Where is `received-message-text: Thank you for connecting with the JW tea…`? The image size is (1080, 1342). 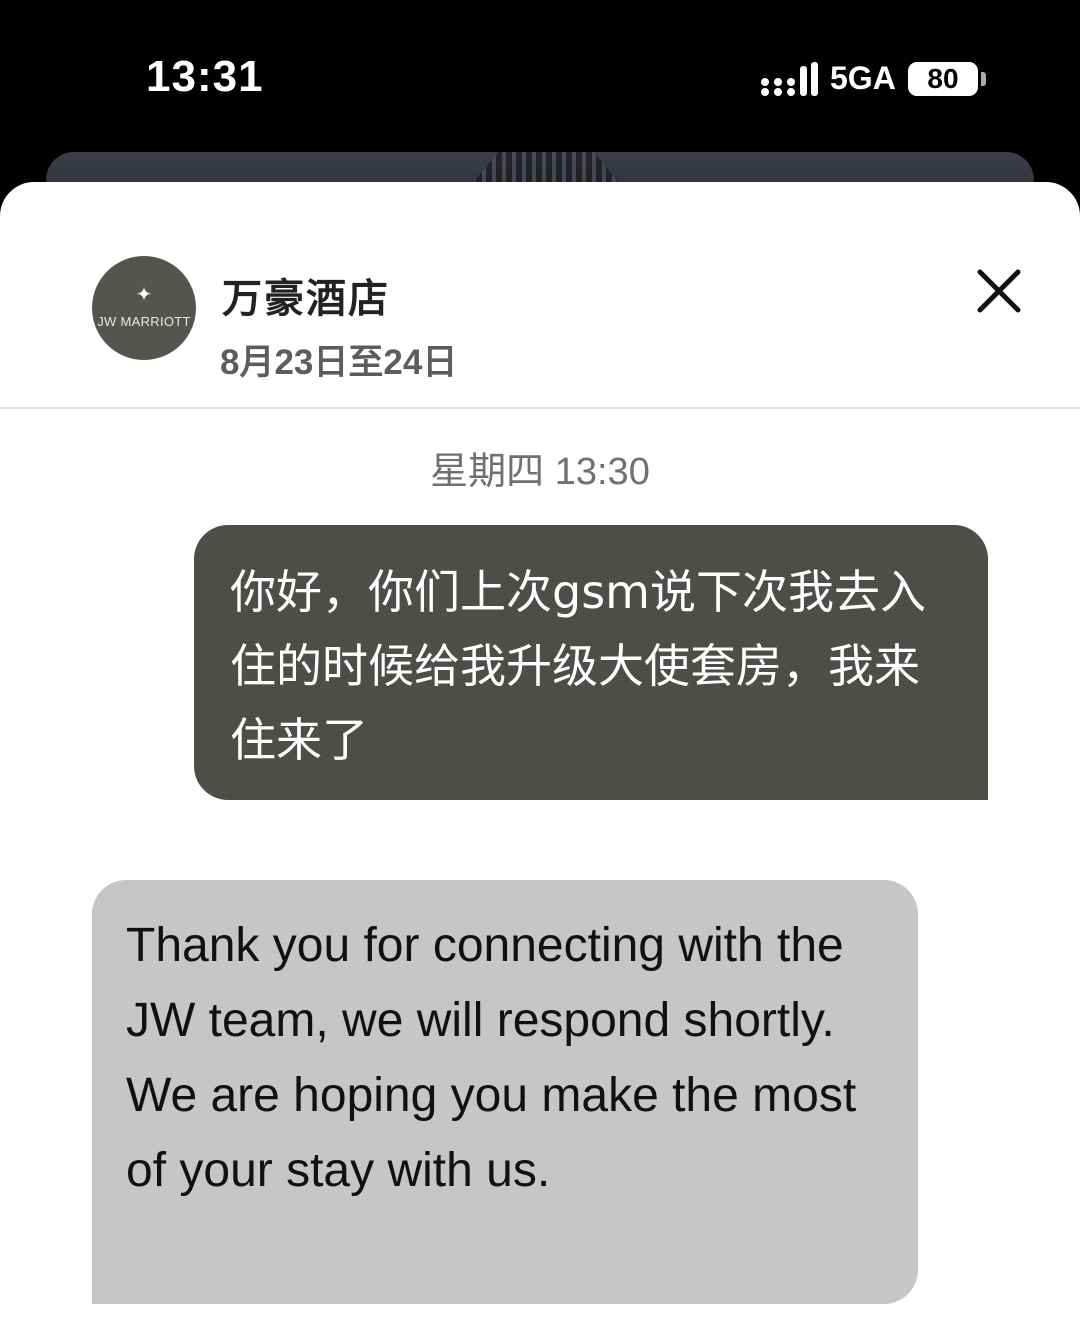 received-message-text: Thank you for connecting with the JW tea… is located at coordinates (491, 1058).